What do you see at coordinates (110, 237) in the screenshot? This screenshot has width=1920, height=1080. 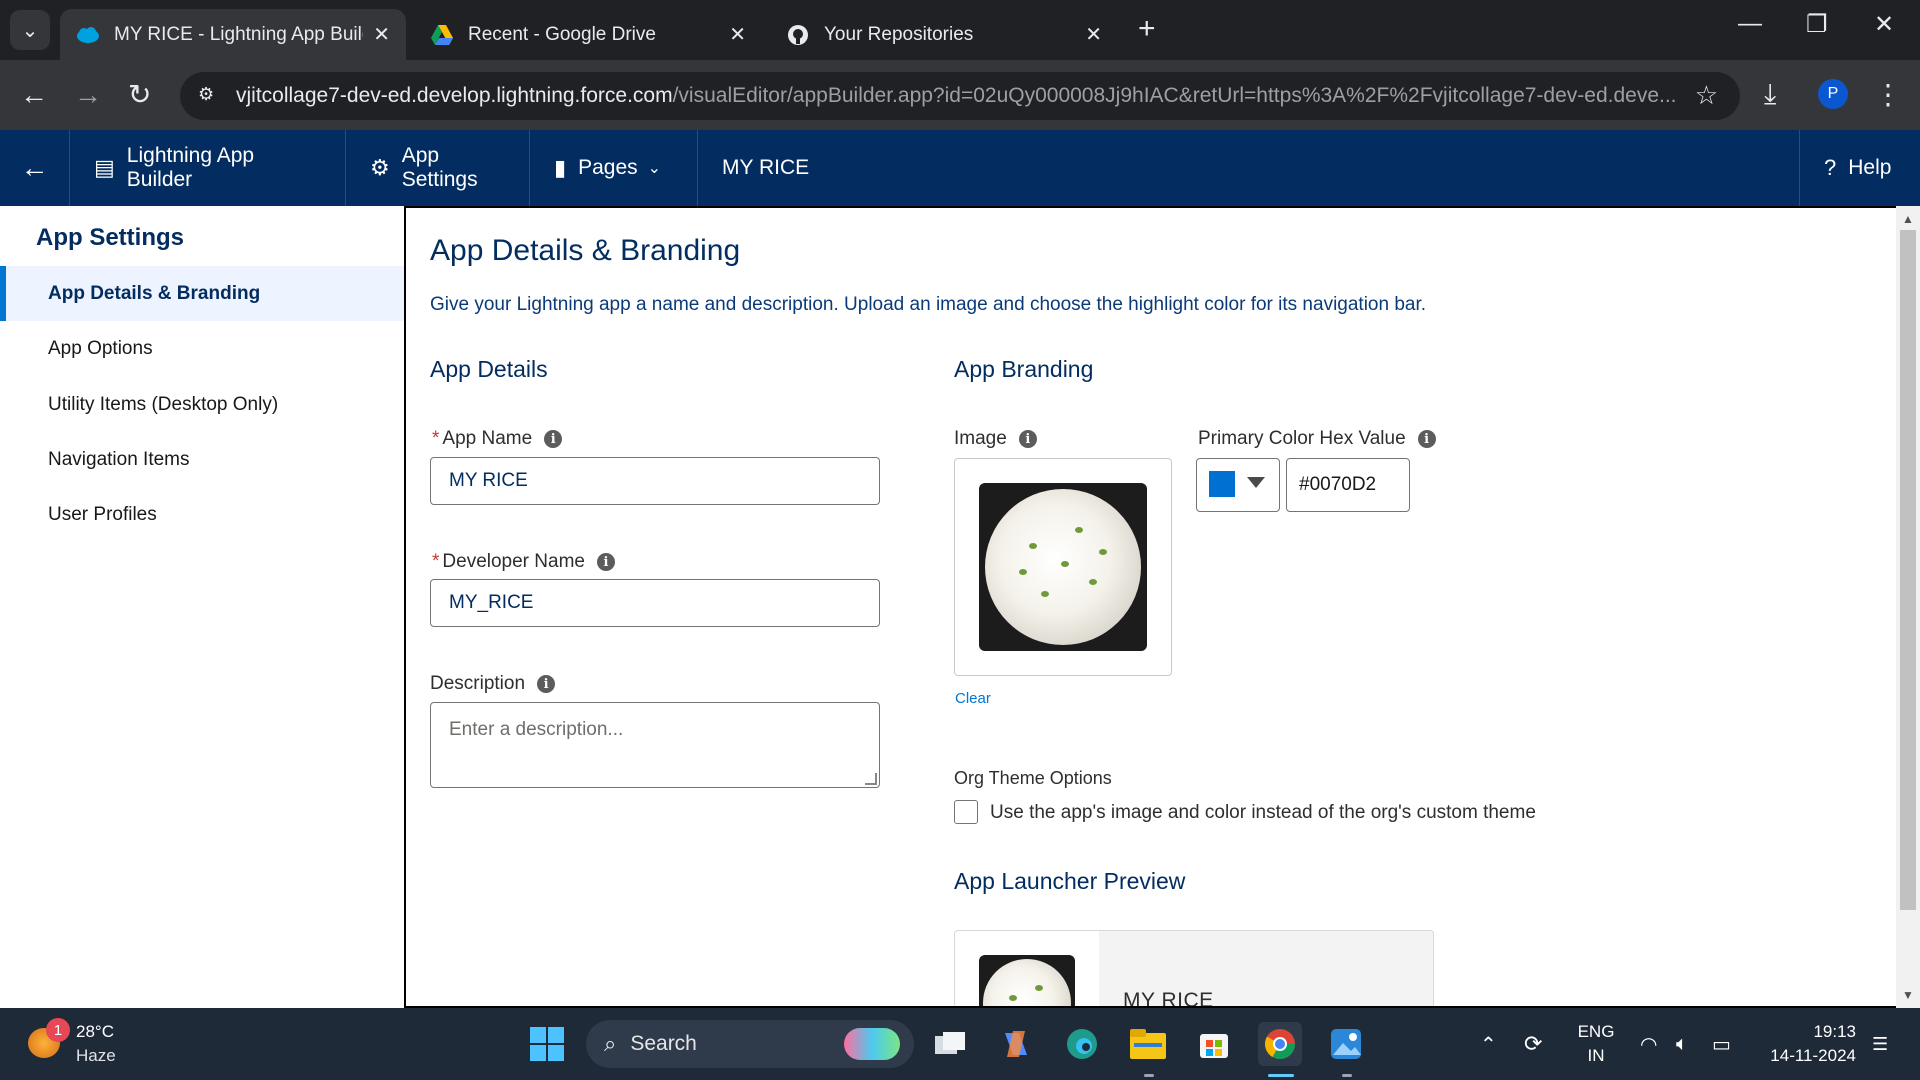 I see `sidebar-heading: App Settings` at bounding box center [110, 237].